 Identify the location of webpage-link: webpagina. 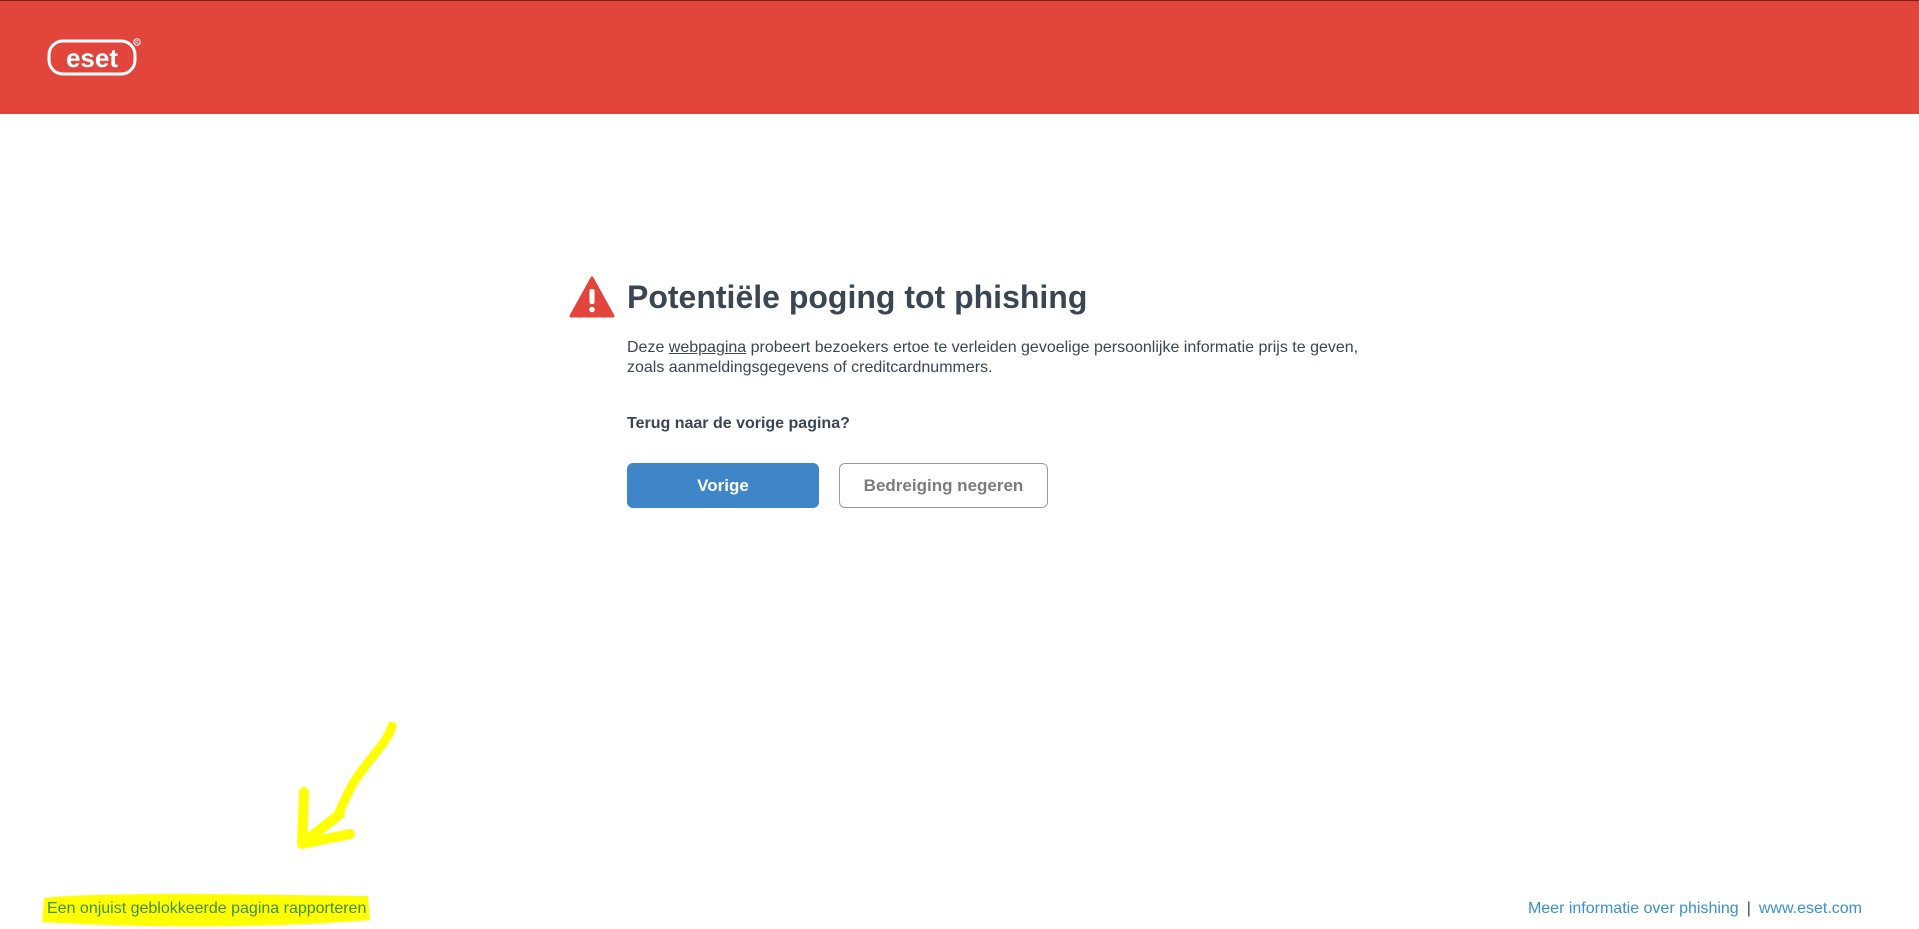
(707, 347).